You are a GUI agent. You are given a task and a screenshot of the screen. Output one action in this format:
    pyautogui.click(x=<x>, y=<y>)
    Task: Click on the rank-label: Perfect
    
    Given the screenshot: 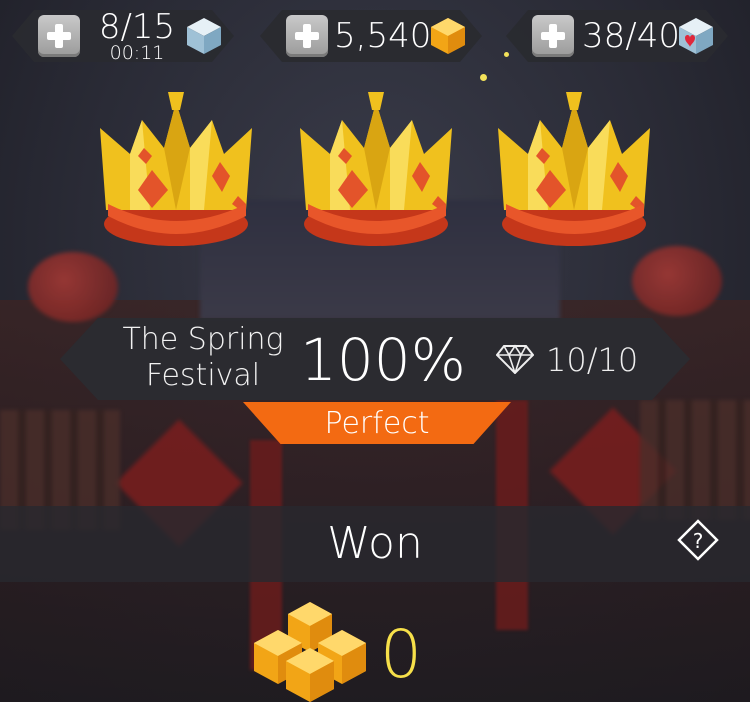 What is the action you would take?
    pyautogui.click(x=377, y=423)
    